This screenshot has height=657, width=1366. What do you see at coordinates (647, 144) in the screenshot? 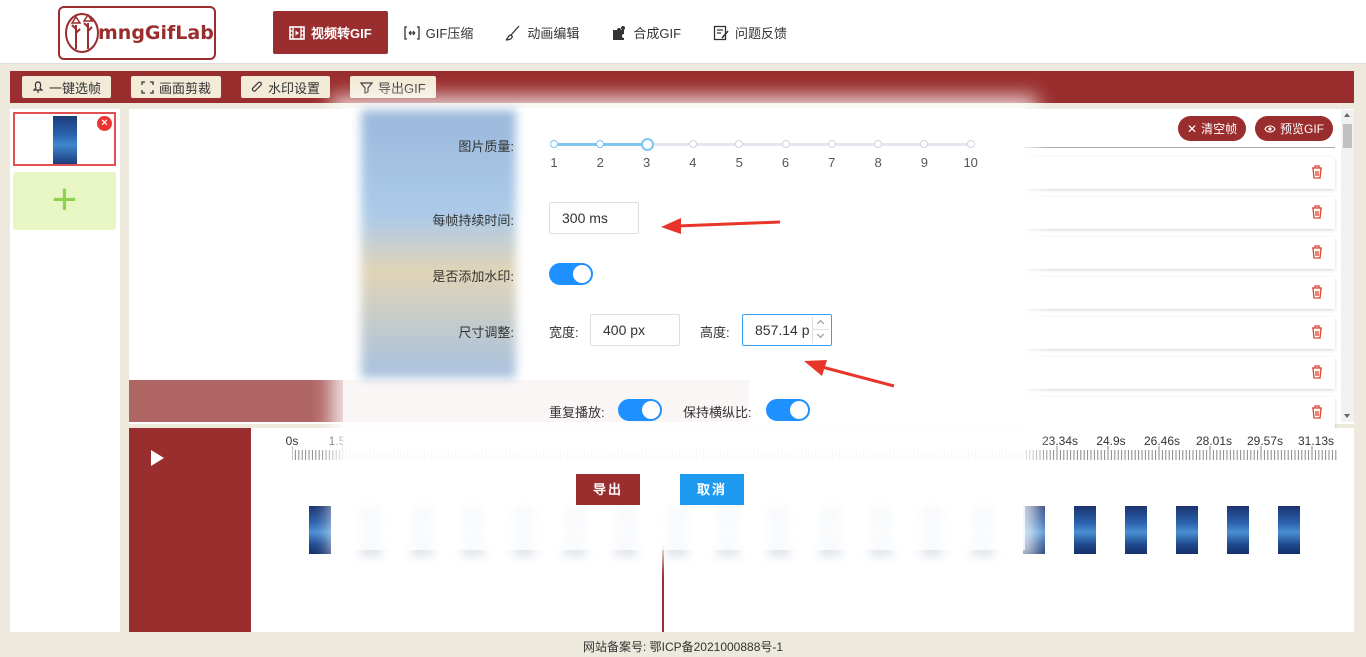
I see `quality-slider-handle` at bounding box center [647, 144].